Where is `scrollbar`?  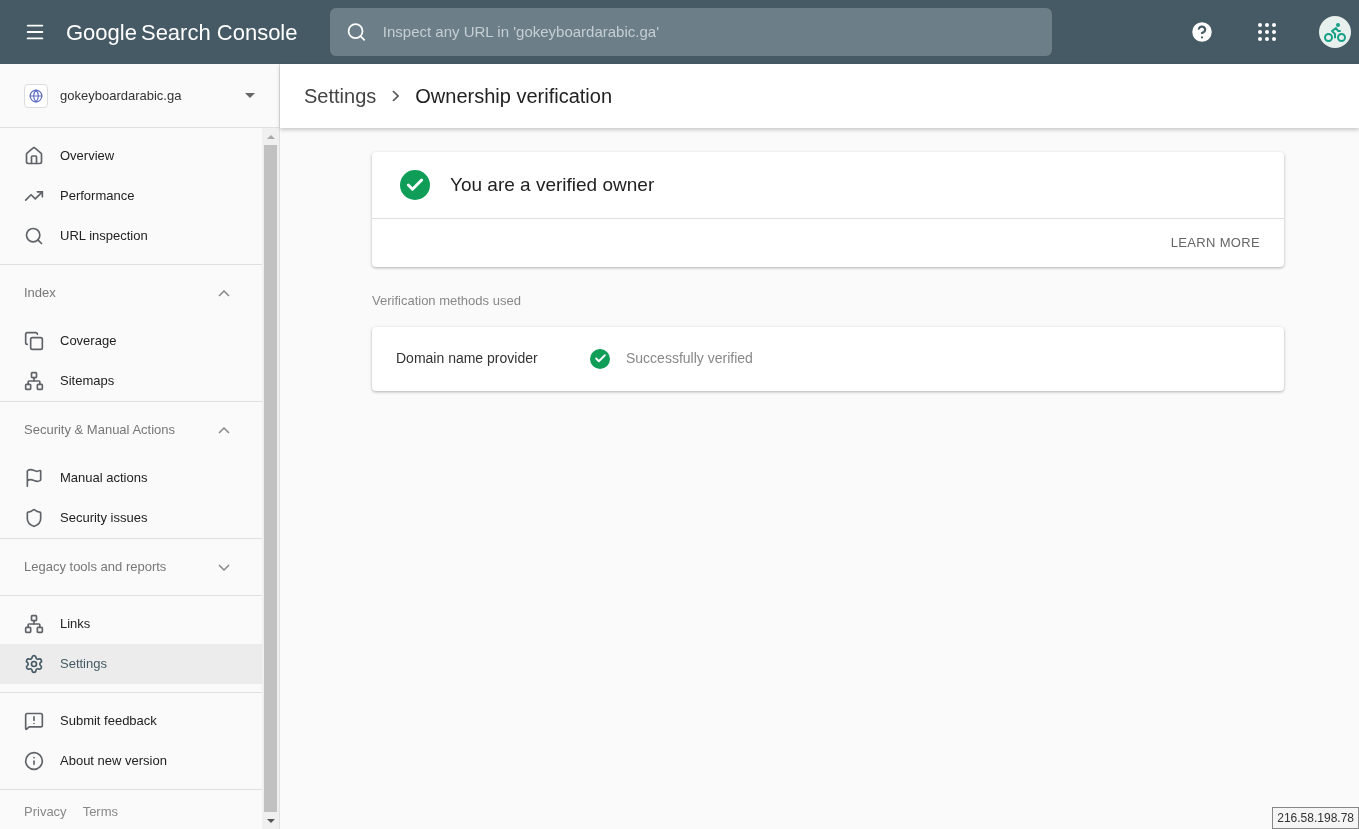
scrollbar is located at coordinates (270, 478).